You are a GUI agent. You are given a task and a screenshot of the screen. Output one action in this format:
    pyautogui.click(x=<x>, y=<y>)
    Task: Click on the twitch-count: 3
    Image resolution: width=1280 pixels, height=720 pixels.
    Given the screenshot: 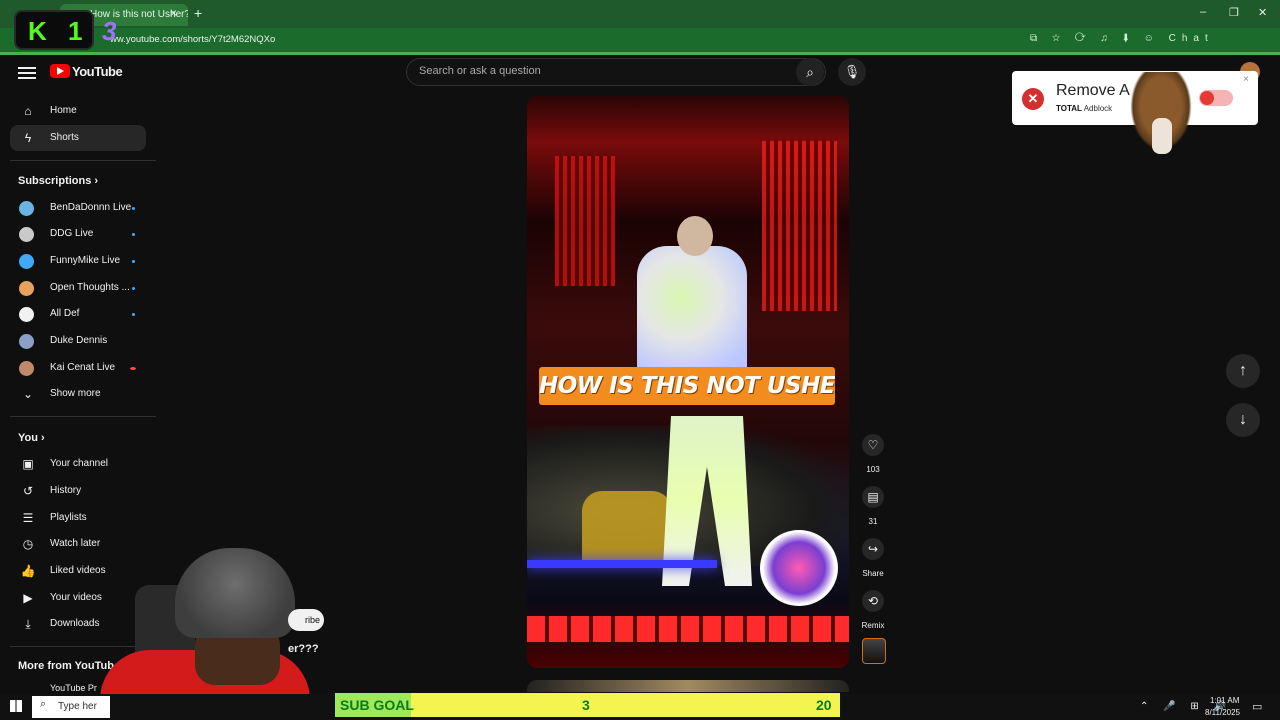 What is the action you would take?
    pyautogui.click(x=109, y=31)
    